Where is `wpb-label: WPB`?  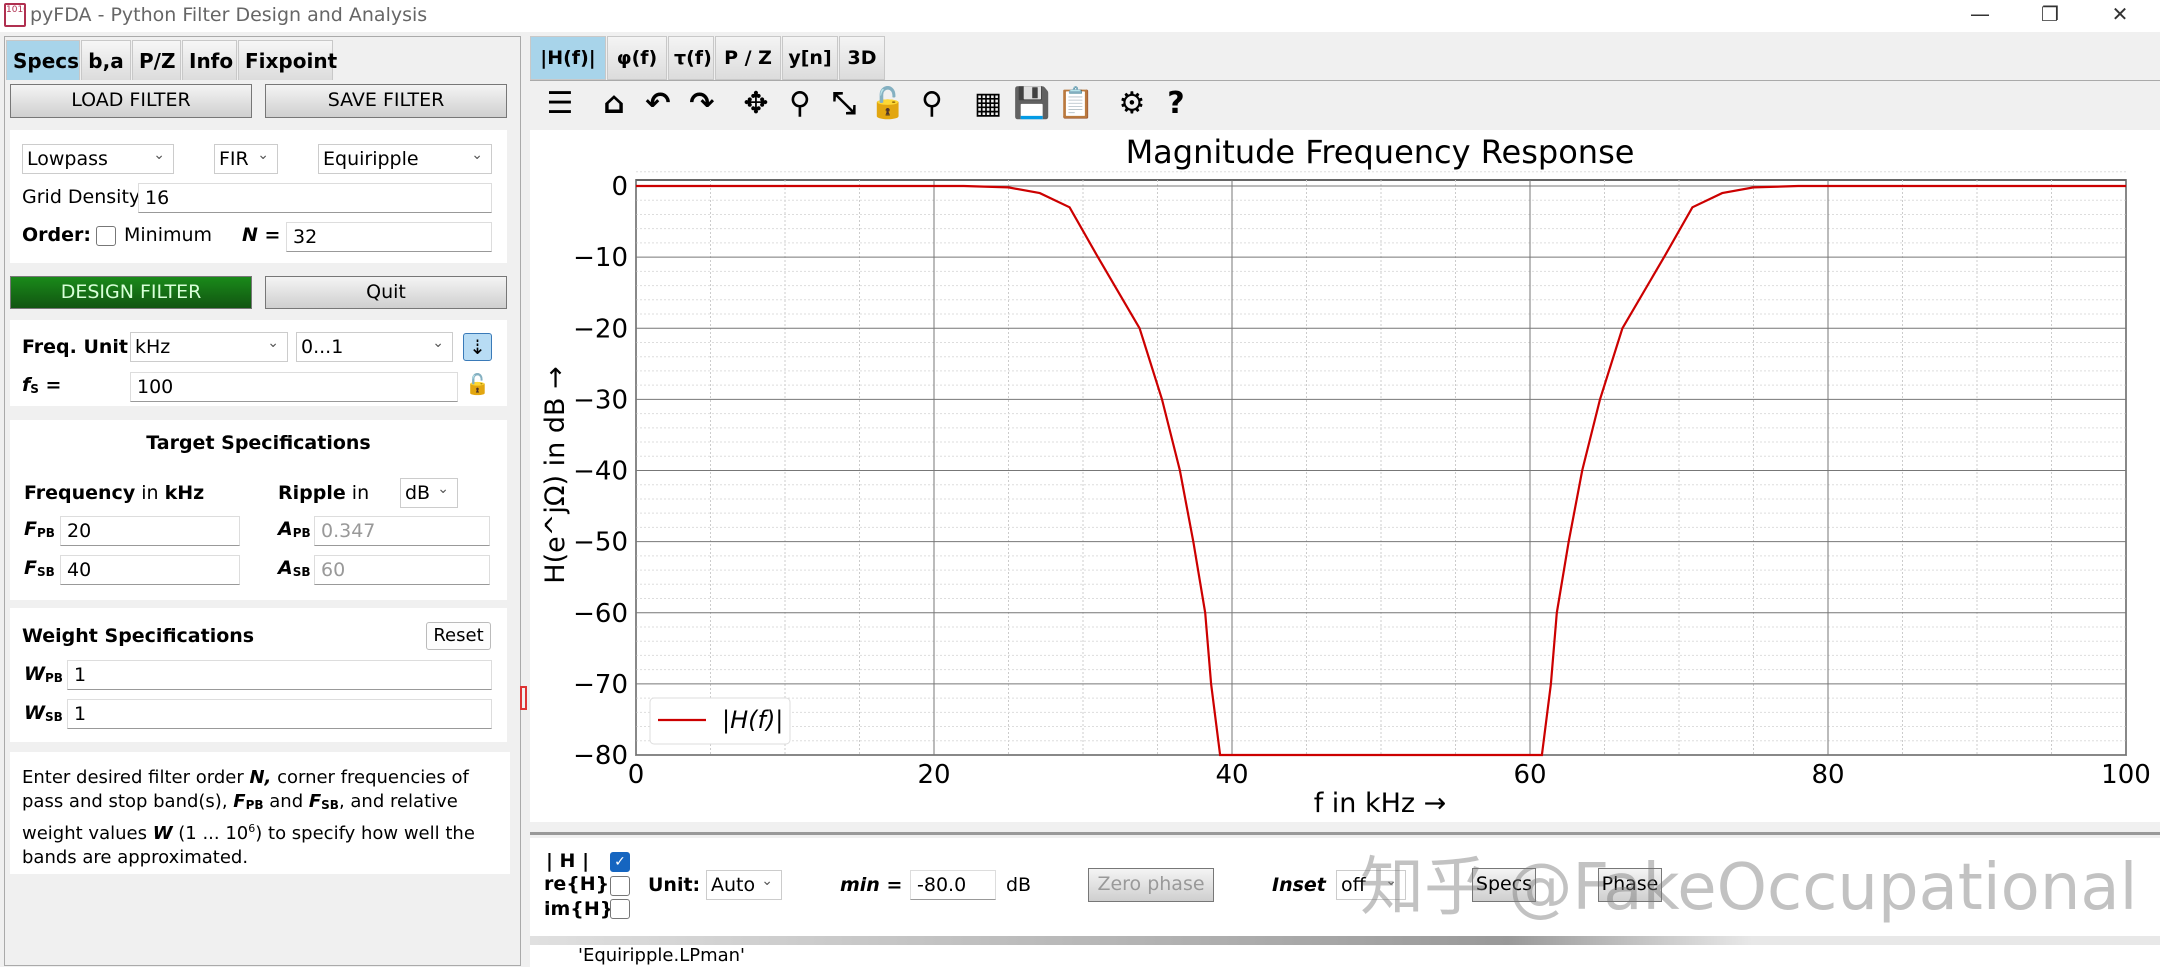 wpb-label: WPB is located at coordinates (43, 674).